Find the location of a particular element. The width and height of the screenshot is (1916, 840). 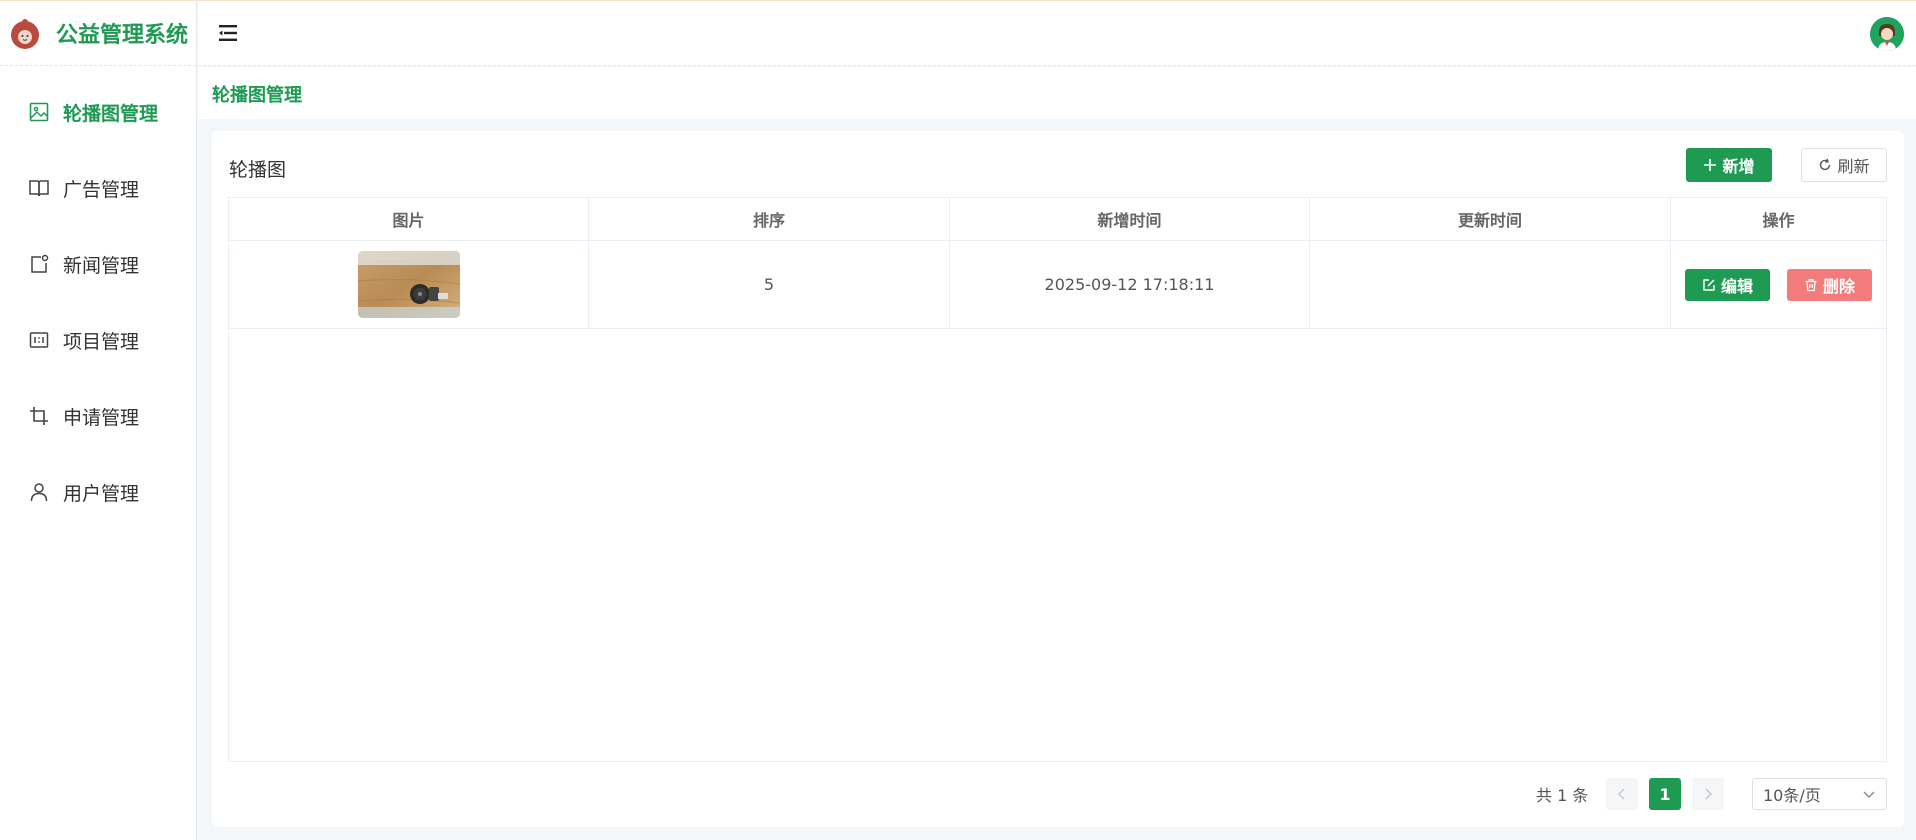

sidebar-item-applications: 申请管理 is located at coordinates (98, 416).